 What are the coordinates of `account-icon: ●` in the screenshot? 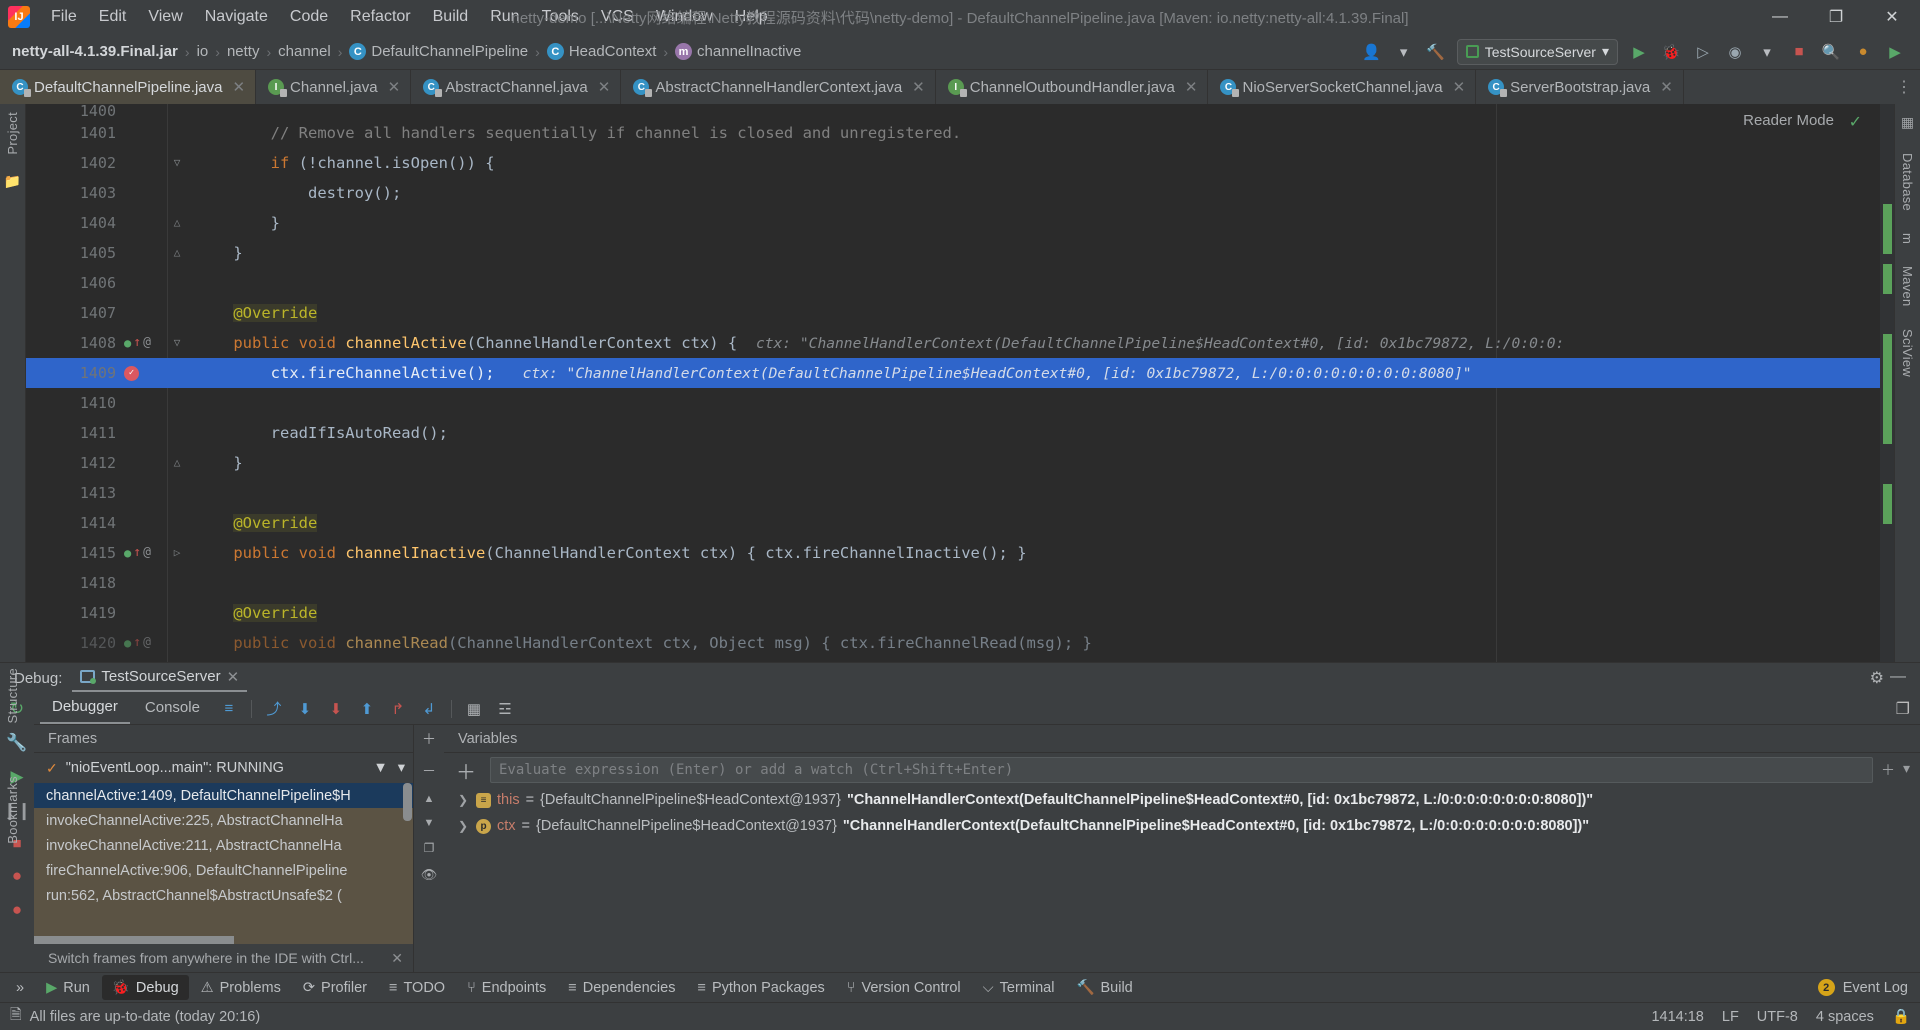 It's located at (1863, 52).